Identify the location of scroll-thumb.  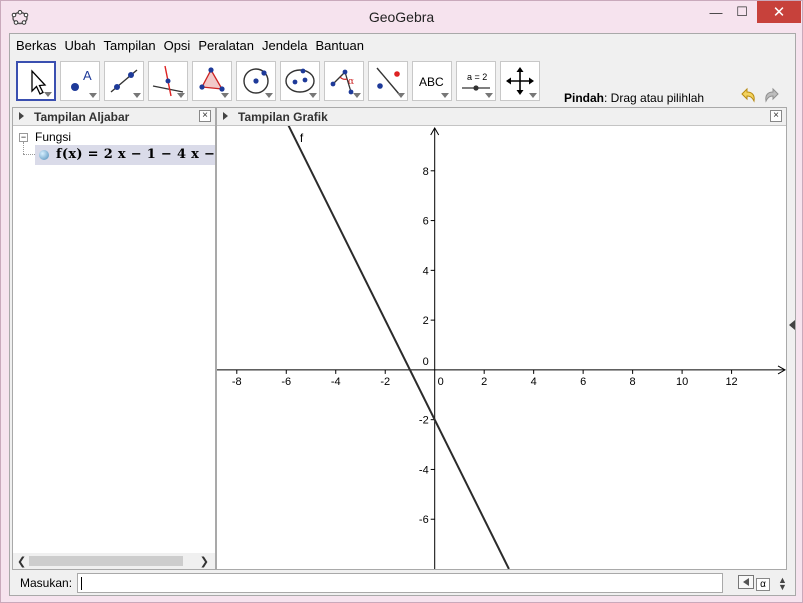
(106, 561).